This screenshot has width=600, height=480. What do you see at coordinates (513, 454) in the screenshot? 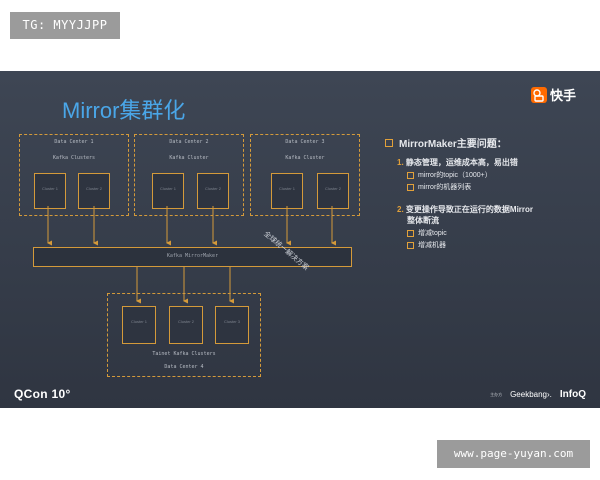
I see `watermark-bottom: www.page-yuyan.com` at bounding box center [513, 454].